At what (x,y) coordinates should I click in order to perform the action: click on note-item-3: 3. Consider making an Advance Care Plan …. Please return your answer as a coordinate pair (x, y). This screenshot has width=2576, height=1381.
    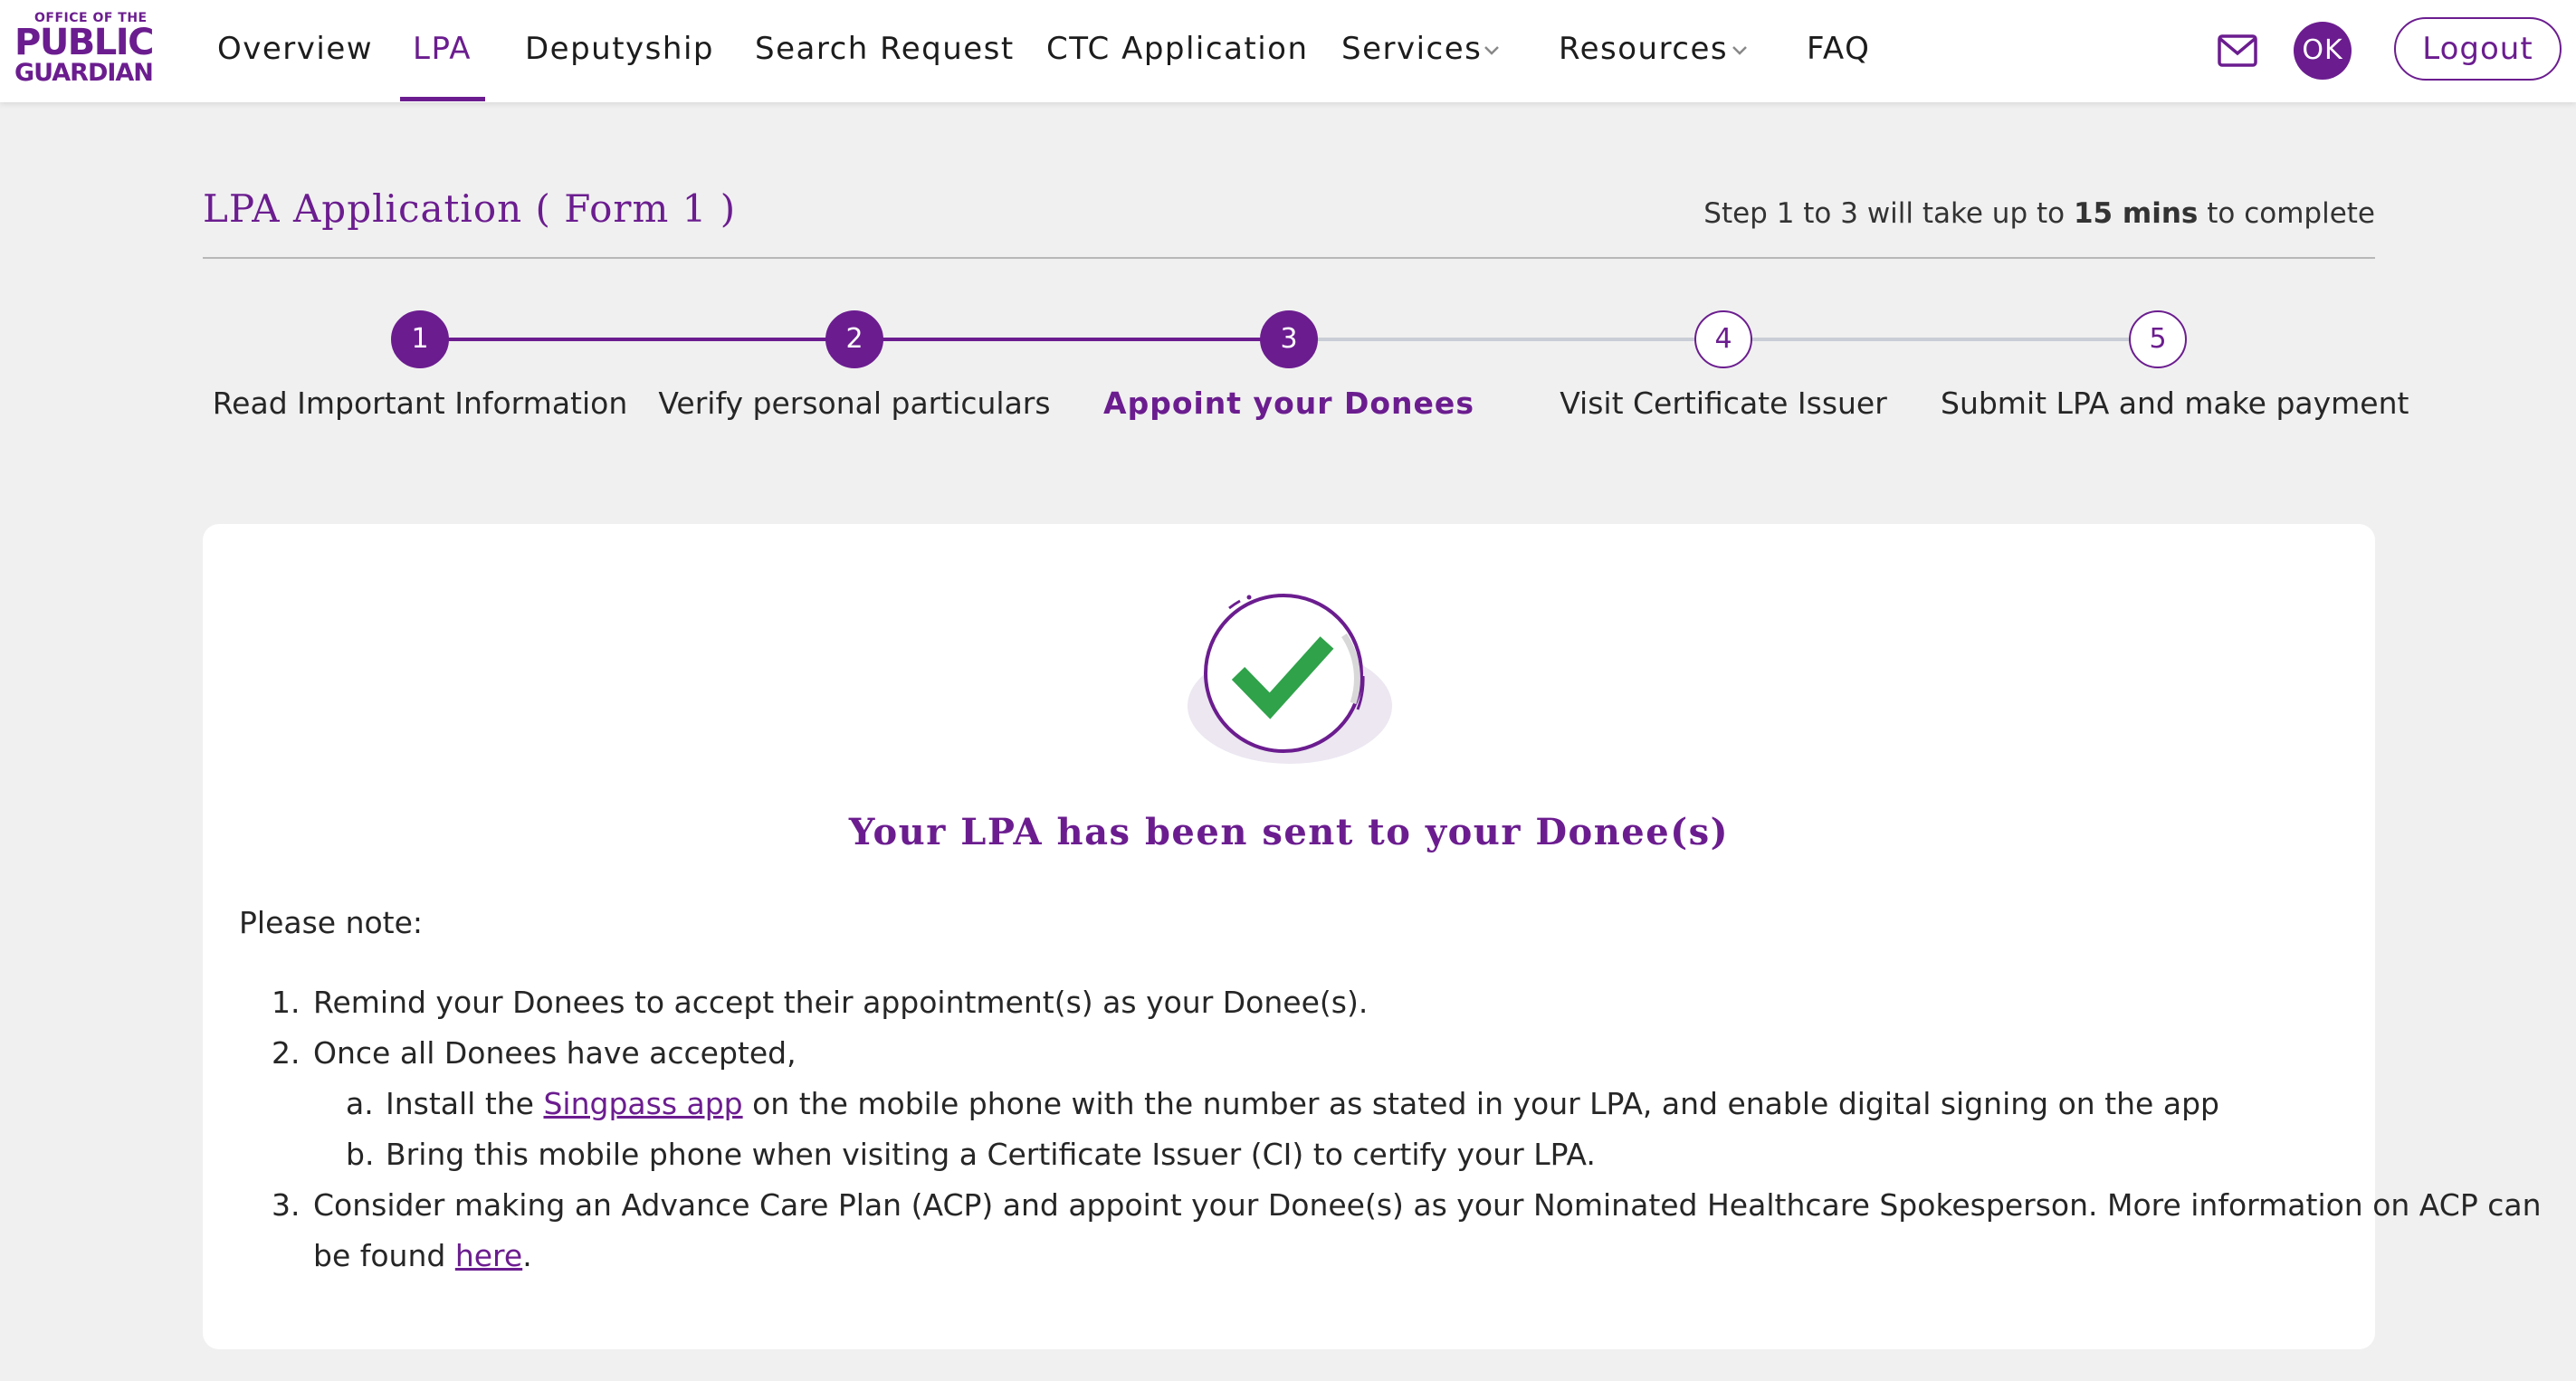
    Looking at the image, I should click on (1407, 1205).